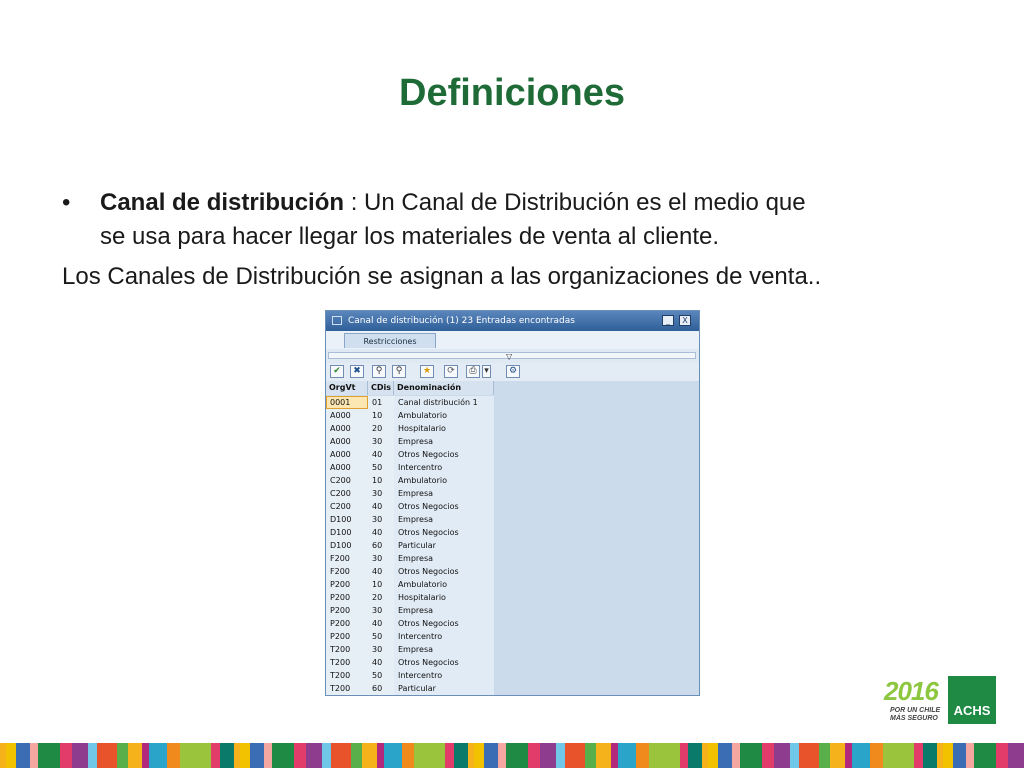 Image resolution: width=1024 pixels, height=768 pixels. What do you see at coordinates (444, 402) in the screenshot?
I see `cell-denominacion: Canal distribución 1` at bounding box center [444, 402].